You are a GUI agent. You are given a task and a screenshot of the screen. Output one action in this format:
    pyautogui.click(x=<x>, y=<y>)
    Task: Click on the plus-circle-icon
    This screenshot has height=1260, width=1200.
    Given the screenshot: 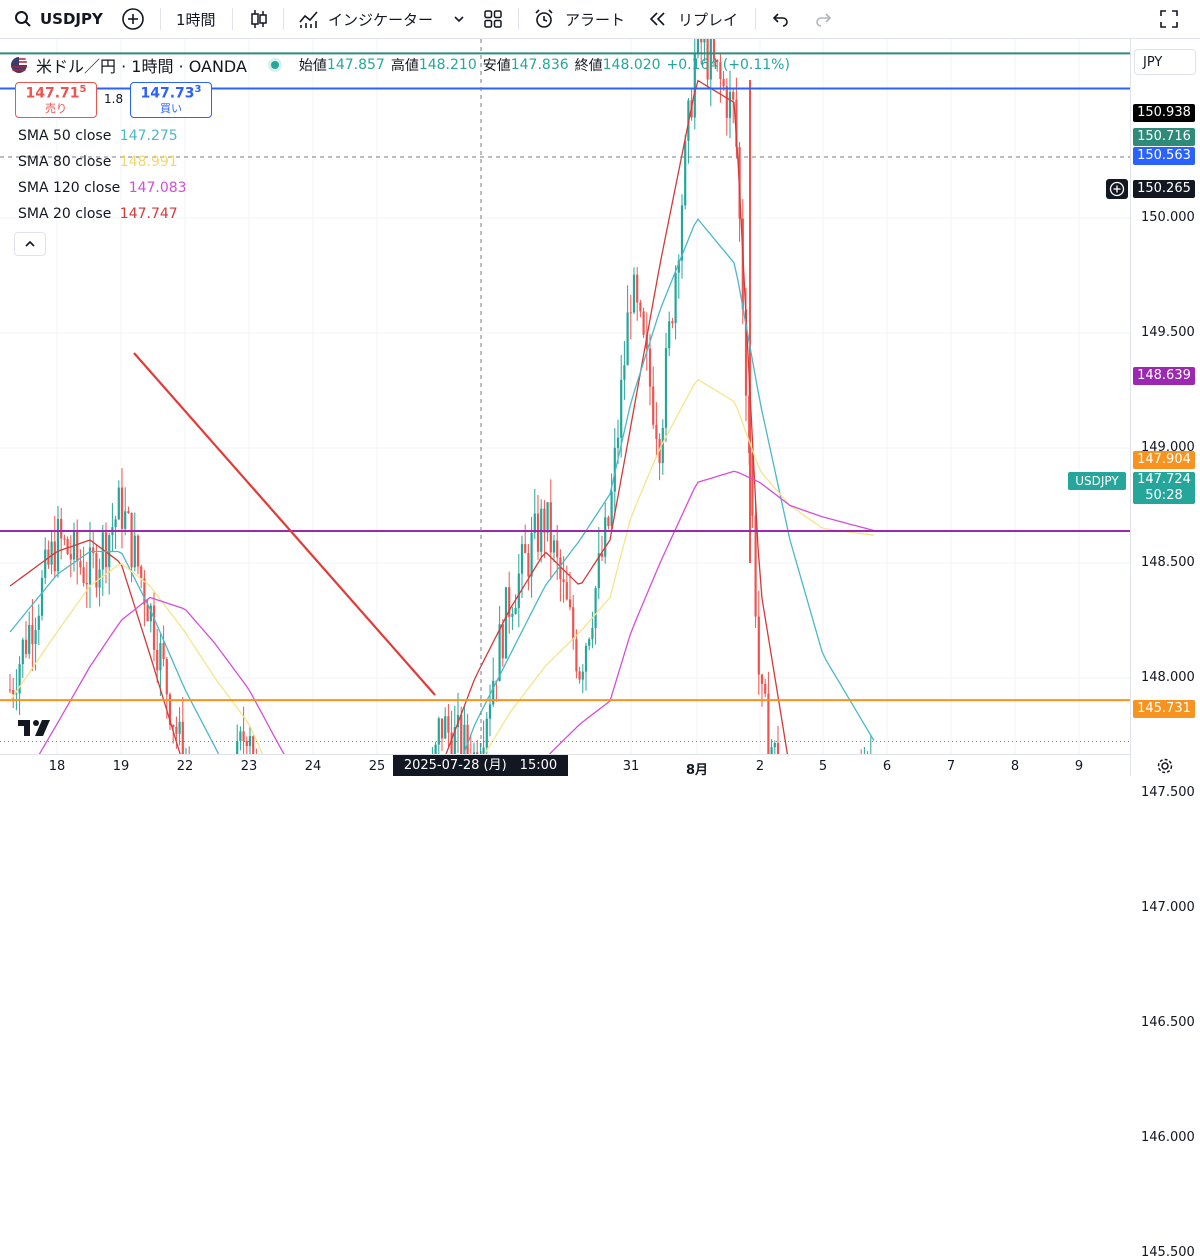 What is the action you would take?
    pyautogui.click(x=1117, y=189)
    